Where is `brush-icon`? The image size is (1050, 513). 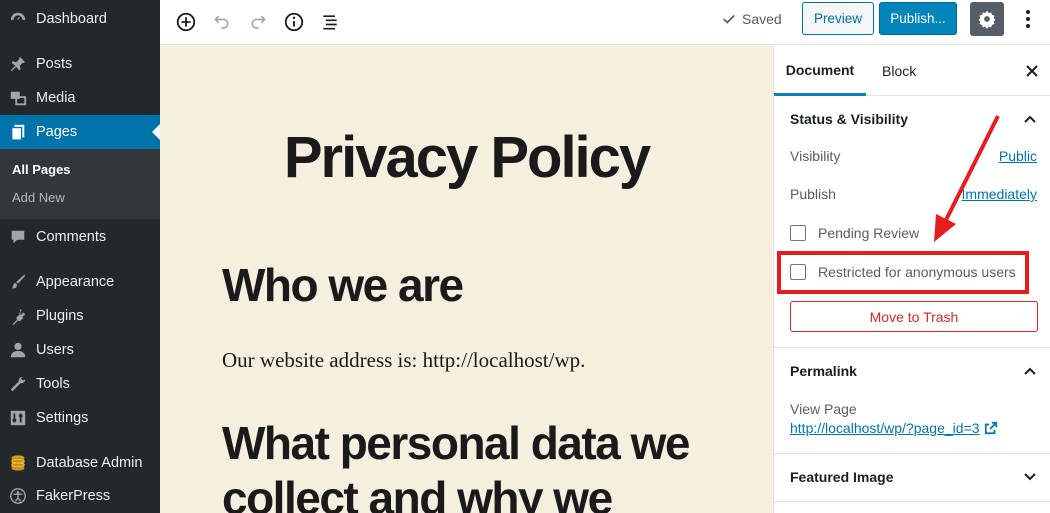 brush-icon is located at coordinates (18, 282).